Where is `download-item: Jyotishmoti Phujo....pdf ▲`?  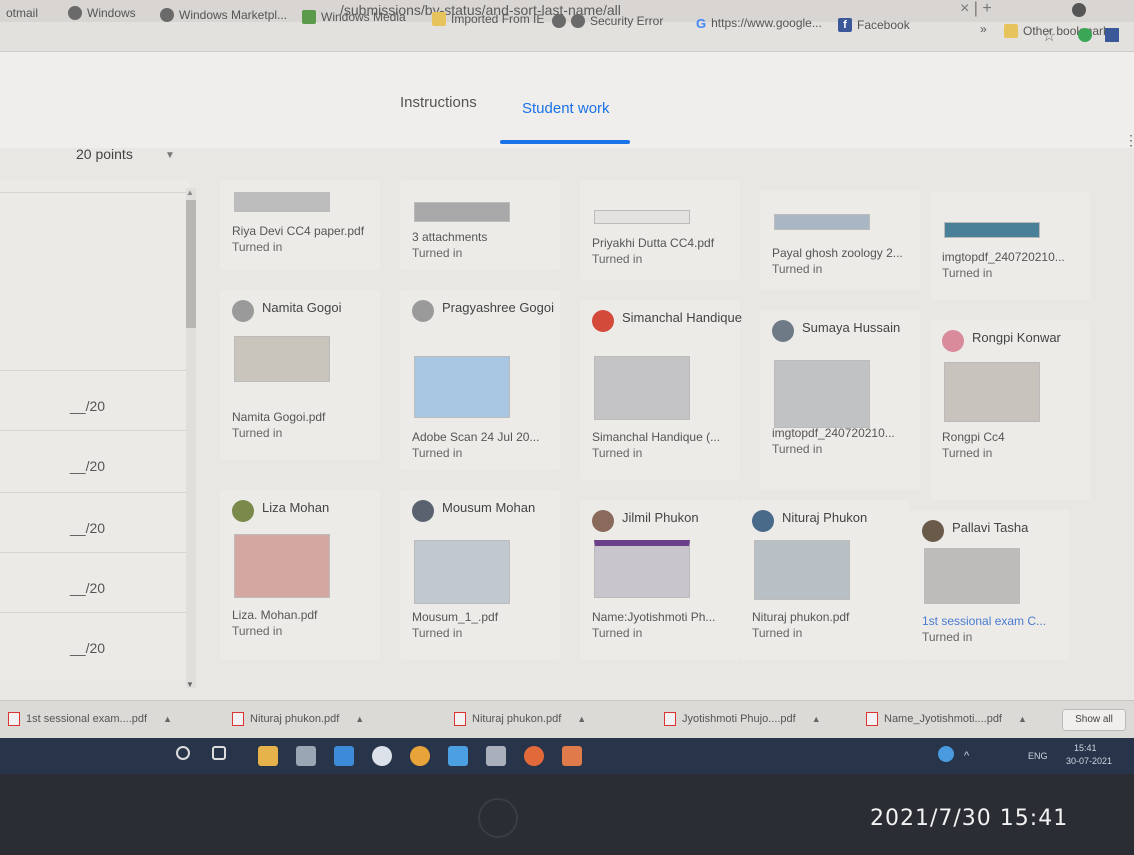
download-item: Jyotishmoti Phujo....pdf ▲ is located at coordinates (742, 719).